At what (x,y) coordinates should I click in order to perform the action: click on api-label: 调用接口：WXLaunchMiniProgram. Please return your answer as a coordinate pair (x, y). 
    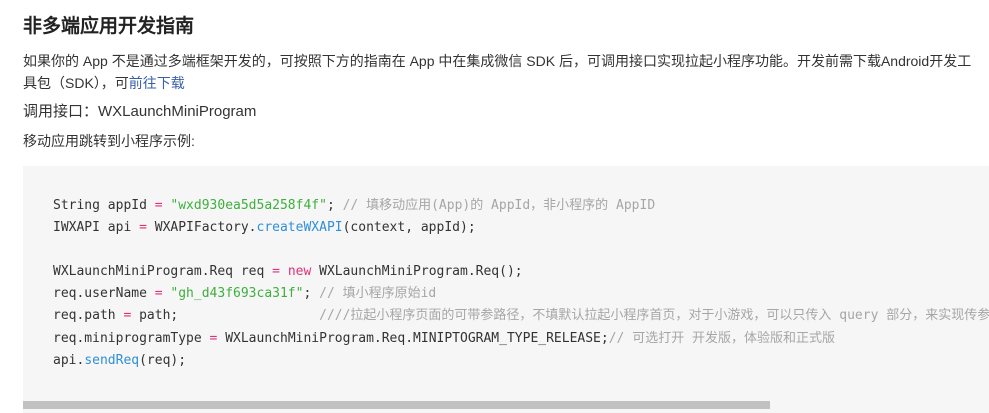
    Looking at the image, I should click on (140, 111).